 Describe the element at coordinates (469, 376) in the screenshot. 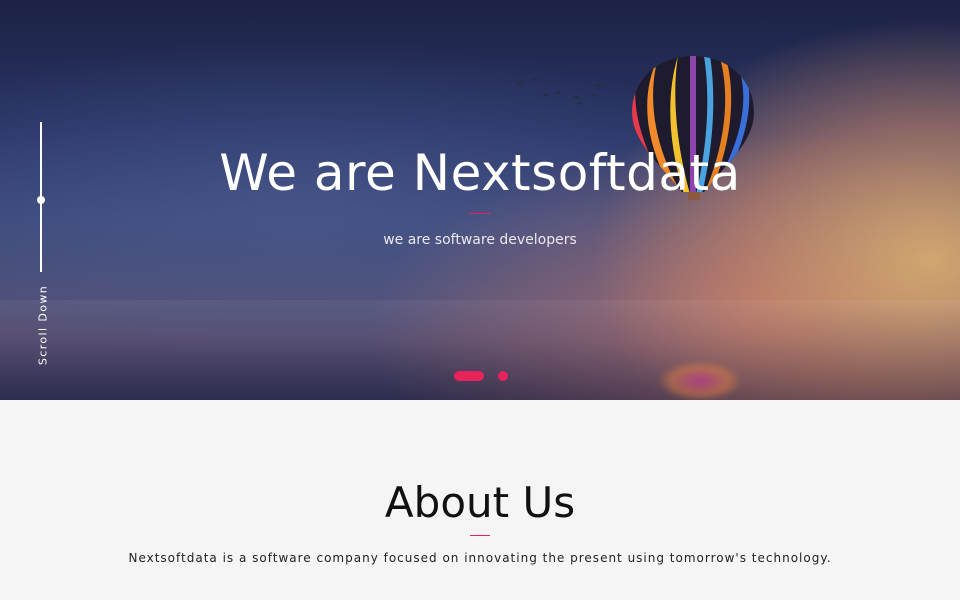

I see `slider-dot-active` at that location.